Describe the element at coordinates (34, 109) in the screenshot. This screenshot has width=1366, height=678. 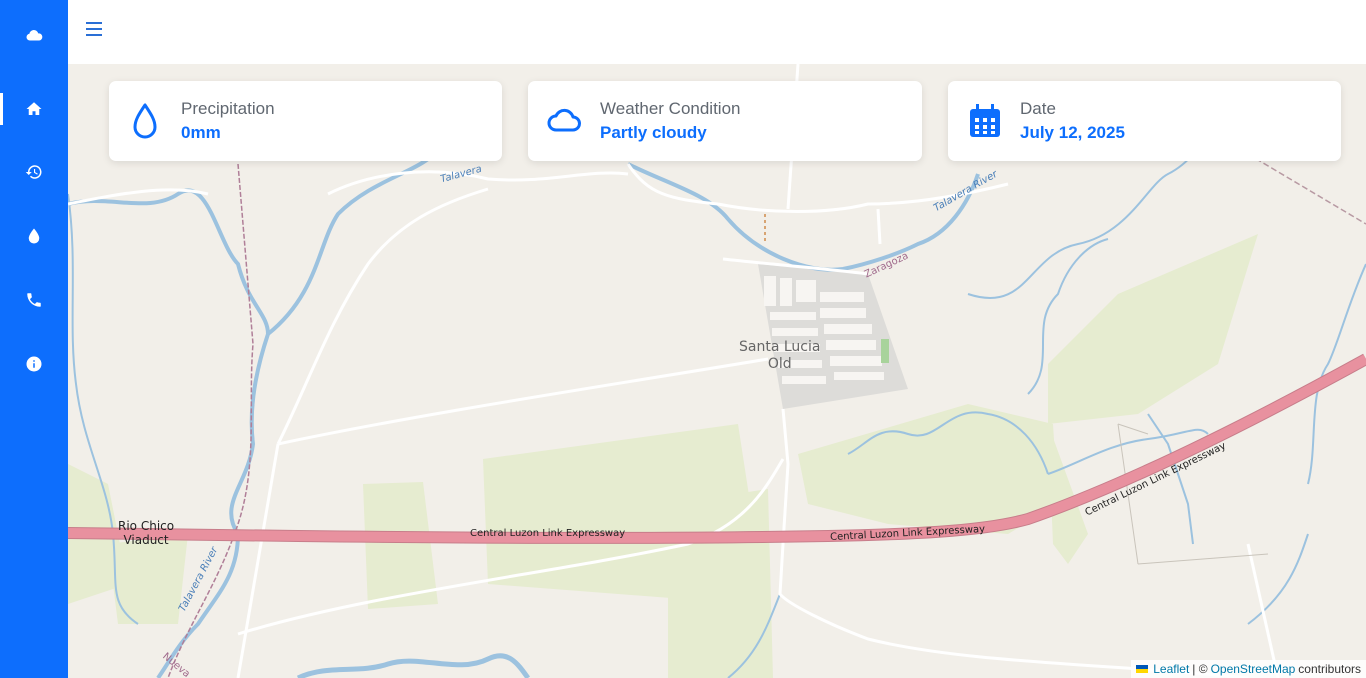
I see `home-icon` at that location.